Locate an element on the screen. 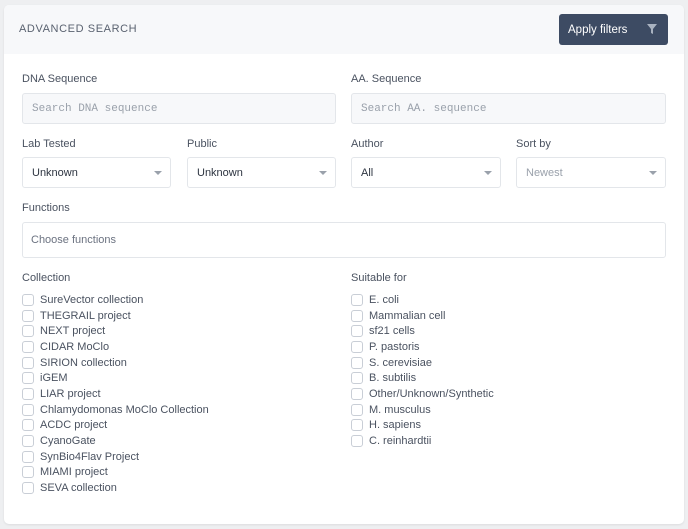 This screenshot has width=688, height=529. suitable-for-checkbox-item: P. pastoris is located at coordinates (422, 347).